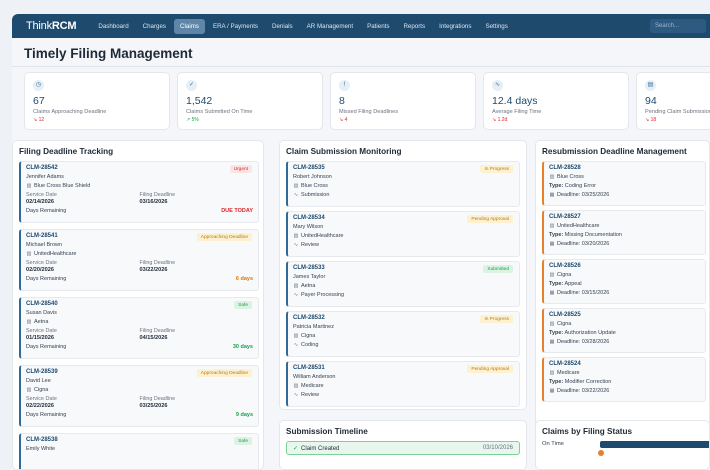 The width and height of the screenshot is (710, 470). I want to click on stat-card: ✓ 1,542 Claims Submitted On Time ↗ 5%, so click(250, 101).